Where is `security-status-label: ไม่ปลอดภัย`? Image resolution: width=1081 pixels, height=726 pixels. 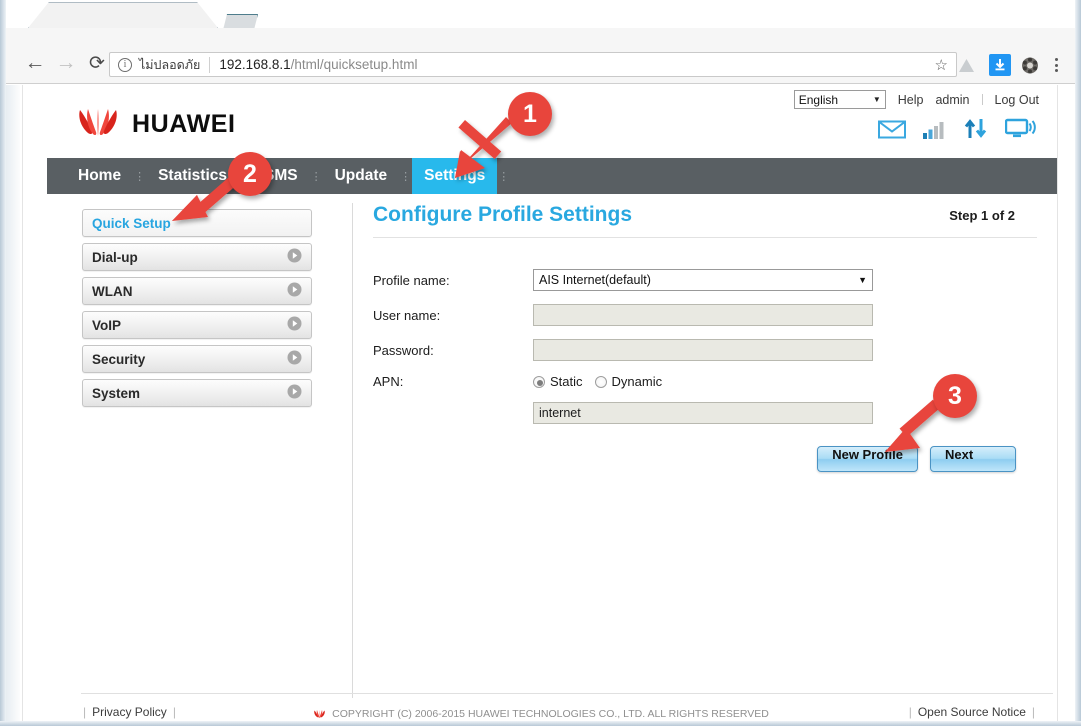
security-status-label: ไม่ปลอดภัย is located at coordinates (170, 64).